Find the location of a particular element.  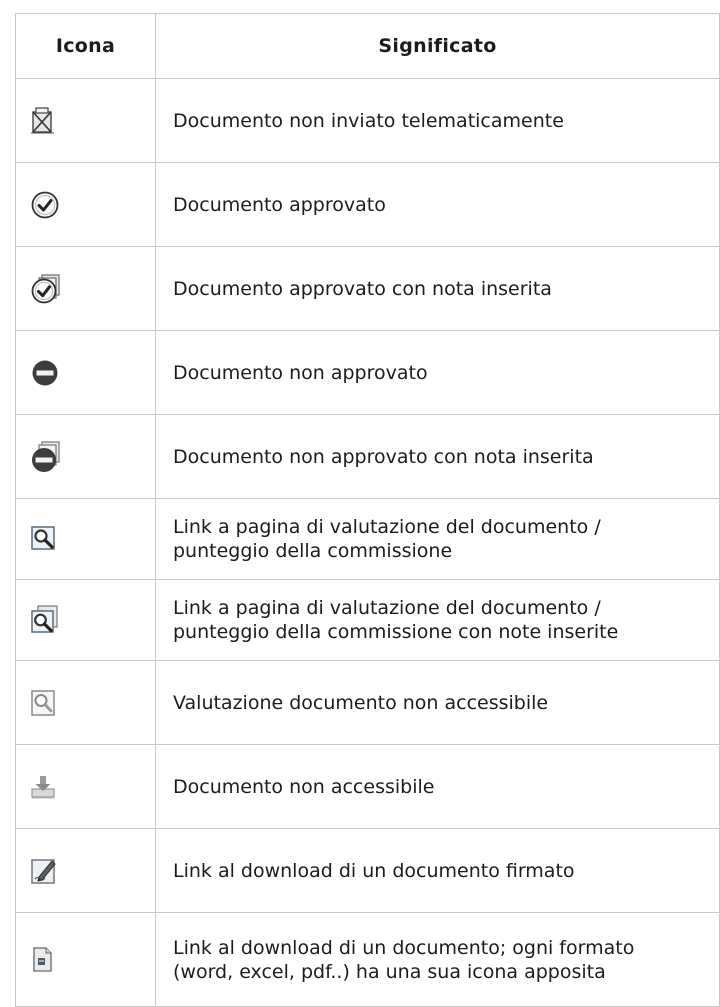

table-row: Documento non inviato telematicamente is located at coordinates (367, 120).